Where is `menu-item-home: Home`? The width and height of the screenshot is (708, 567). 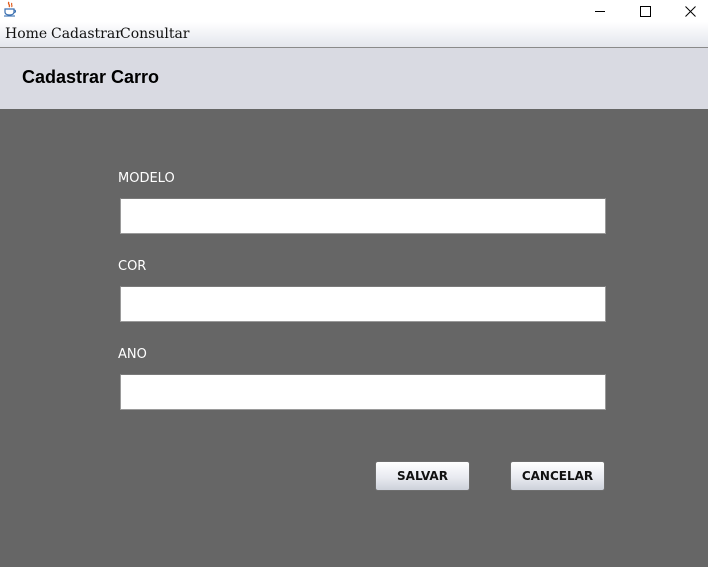
menu-item-home: Home is located at coordinates (26, 34).